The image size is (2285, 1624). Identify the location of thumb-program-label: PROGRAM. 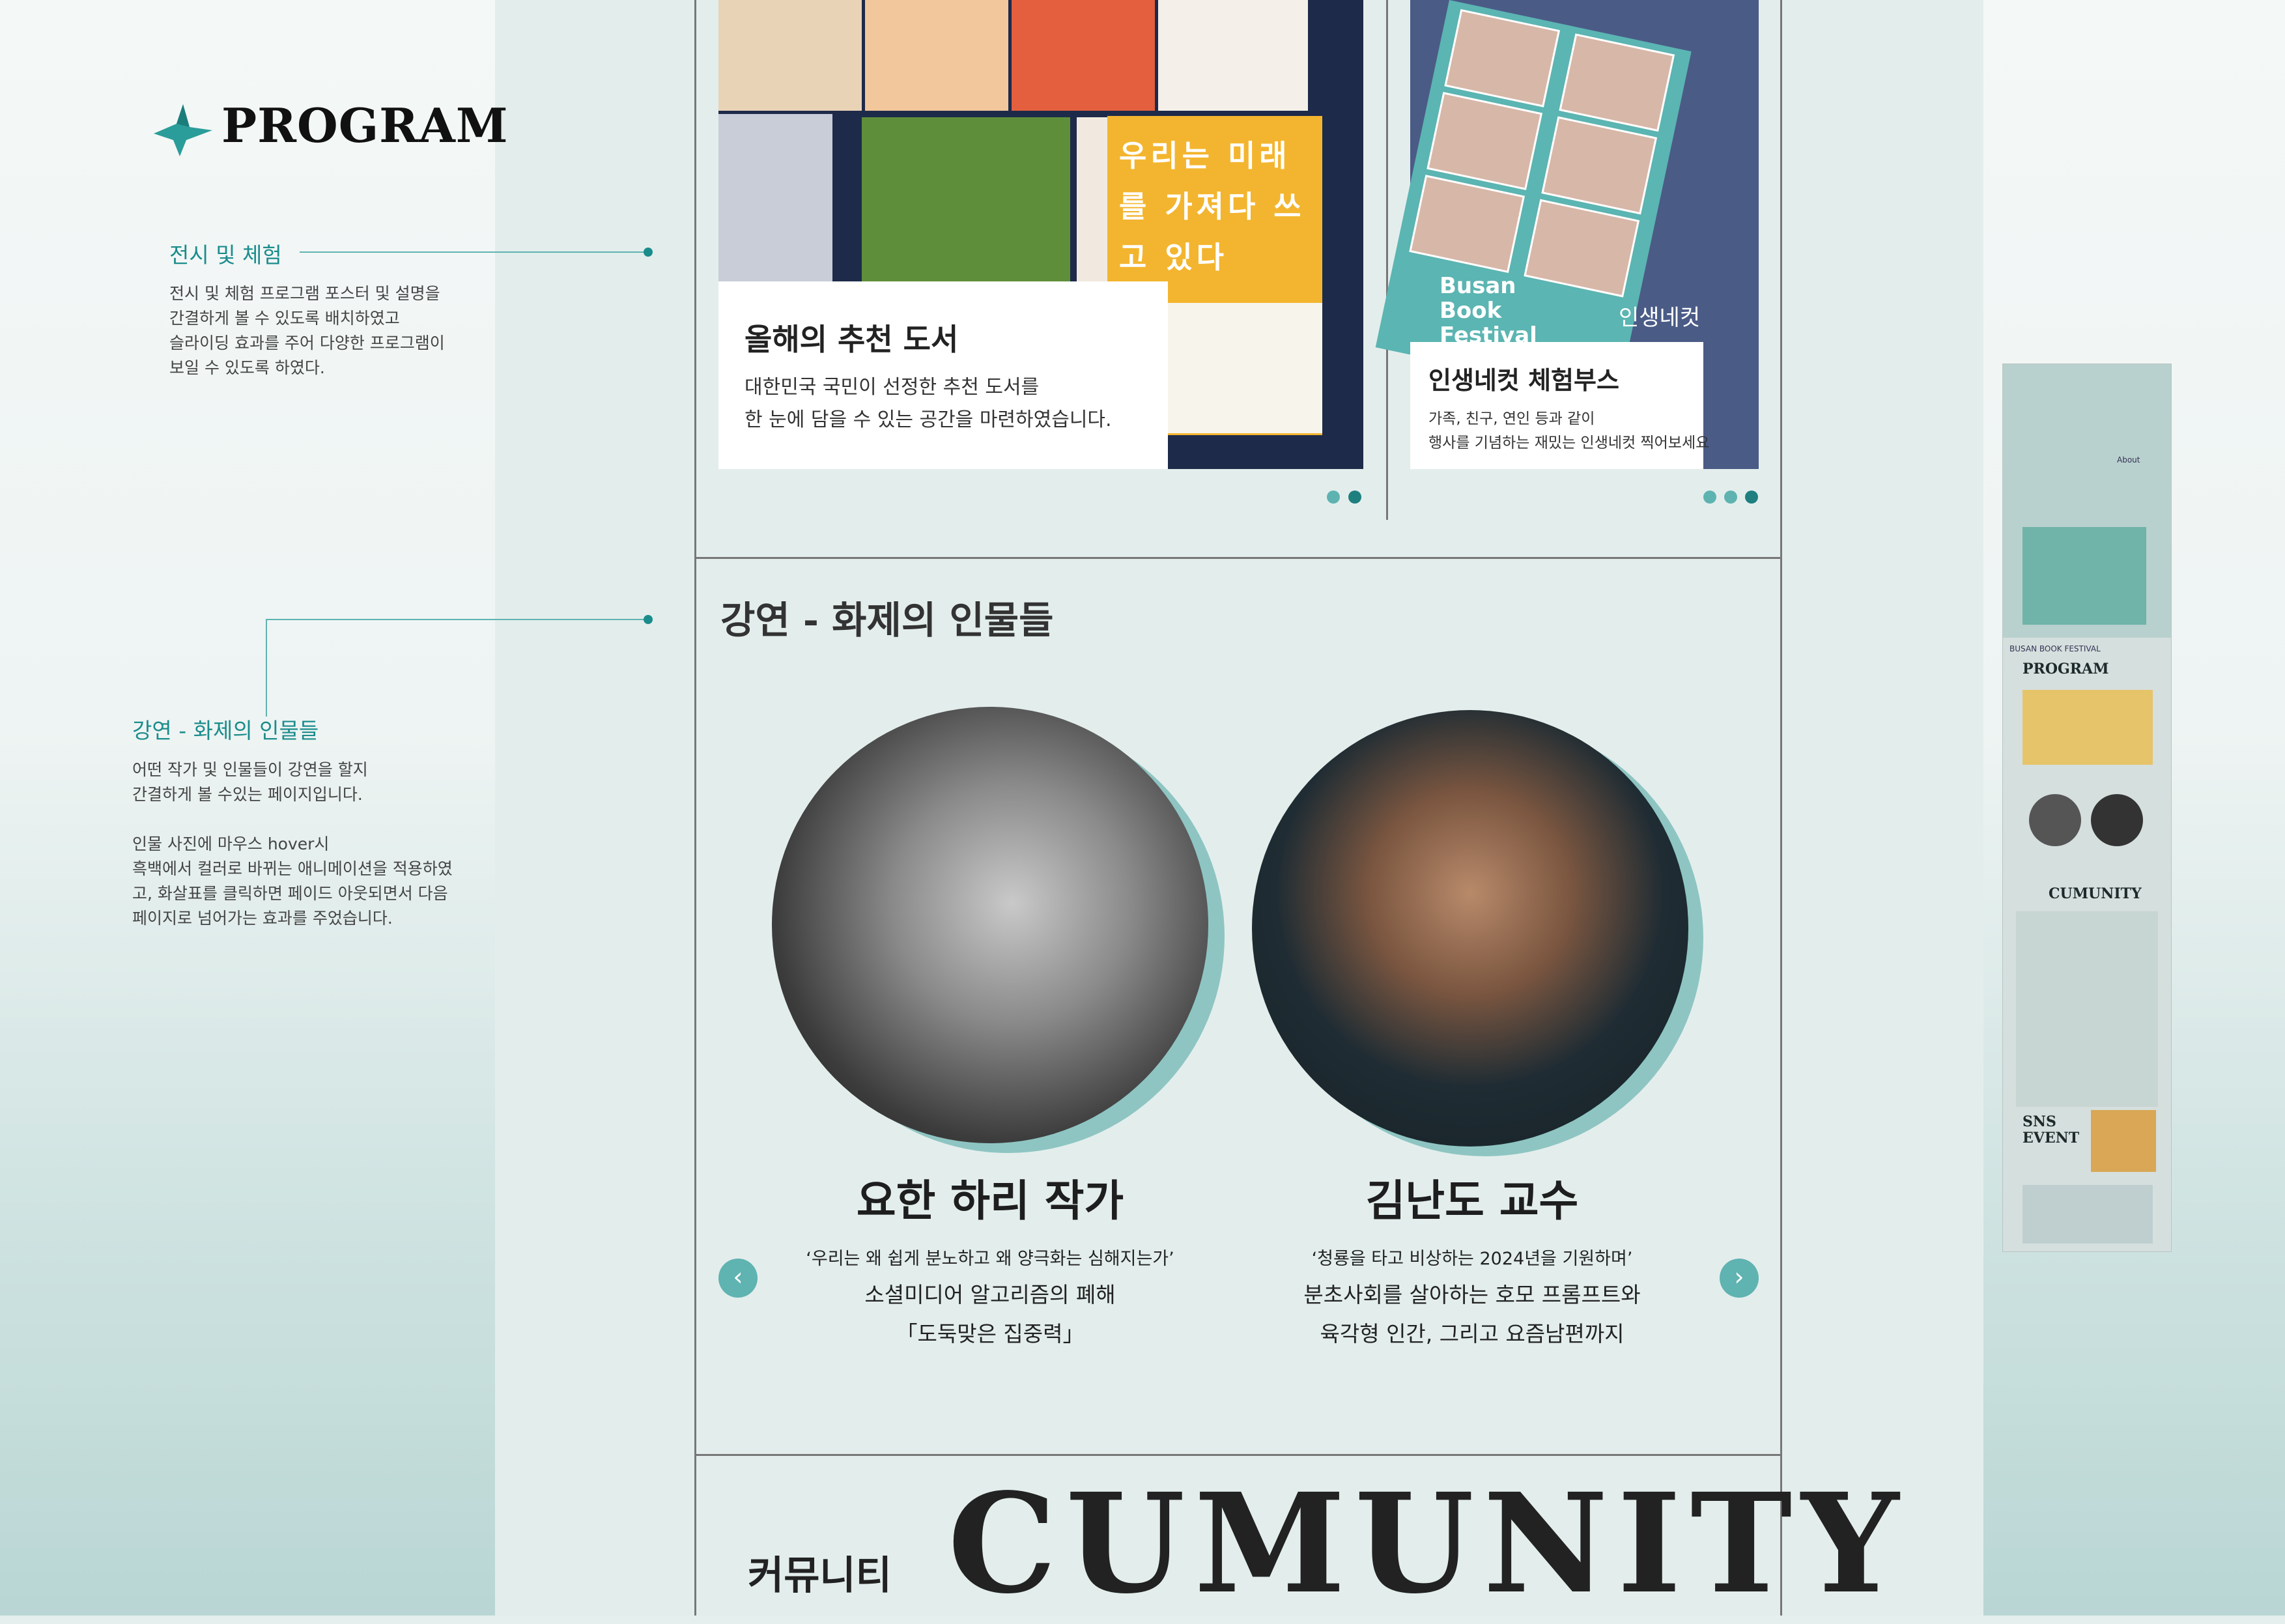
(2065, 669).